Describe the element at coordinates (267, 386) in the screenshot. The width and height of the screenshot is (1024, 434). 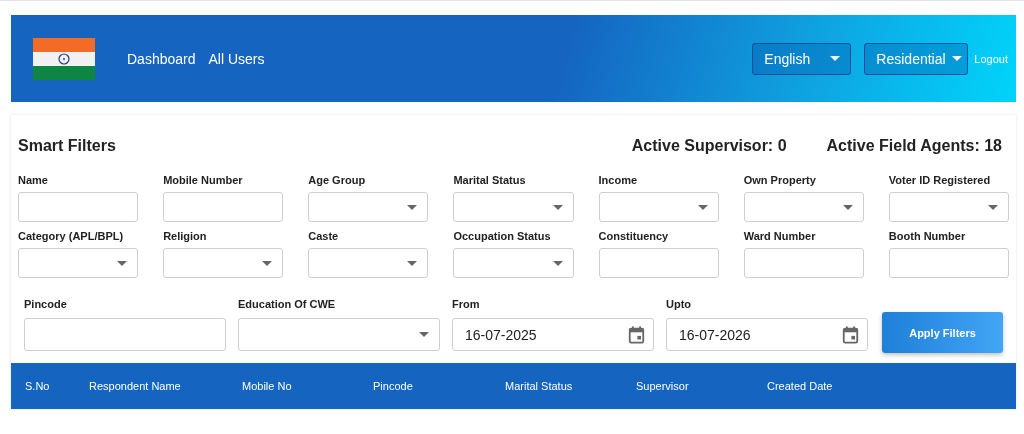
I see `column-header: Mobile No` at that location.